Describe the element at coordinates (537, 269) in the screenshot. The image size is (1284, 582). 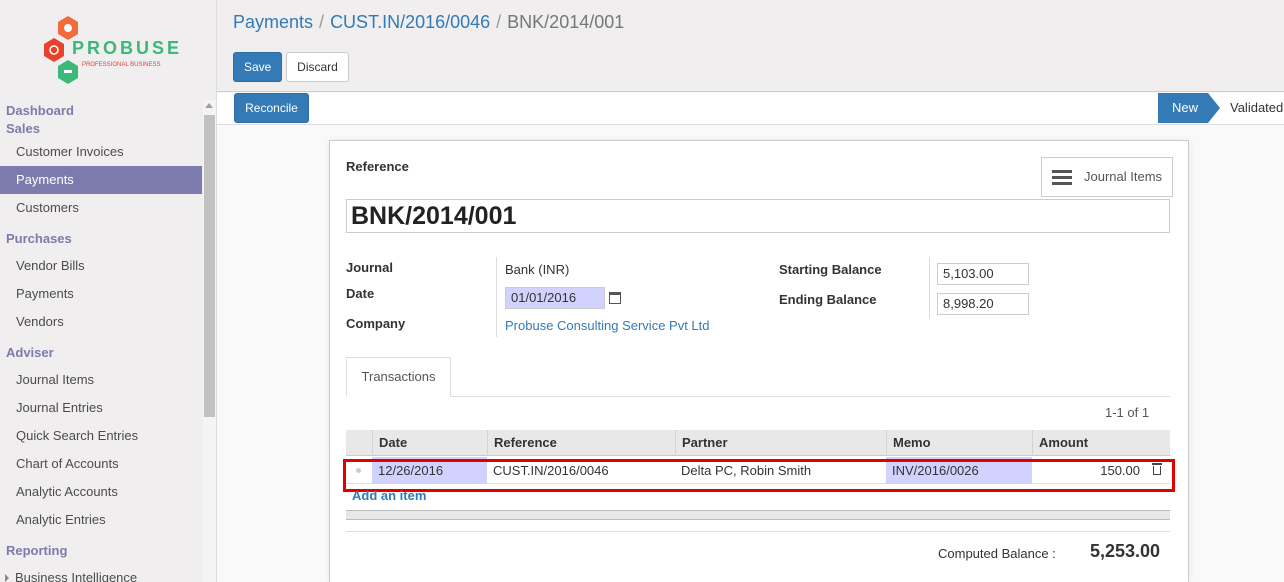
I see `journal-value: Bank (INR)` at that location.